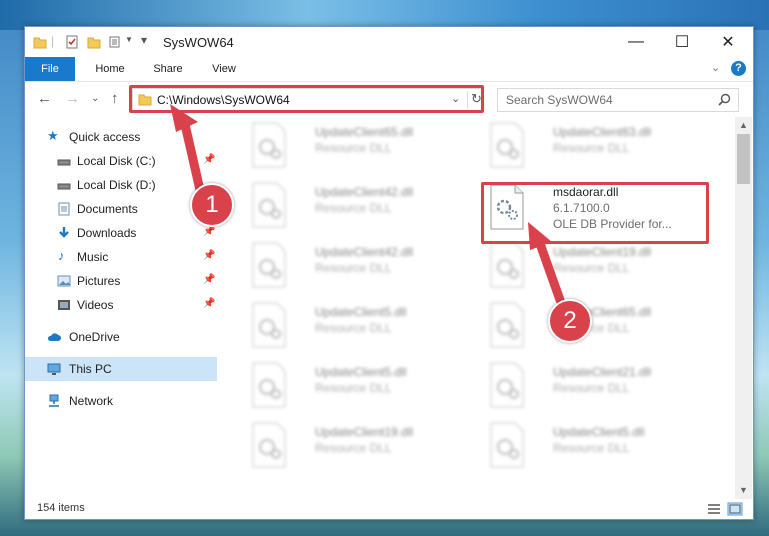 This screenshot has width=769, height=536. I want to click on step-1-badge: 1, so click(212, 205).